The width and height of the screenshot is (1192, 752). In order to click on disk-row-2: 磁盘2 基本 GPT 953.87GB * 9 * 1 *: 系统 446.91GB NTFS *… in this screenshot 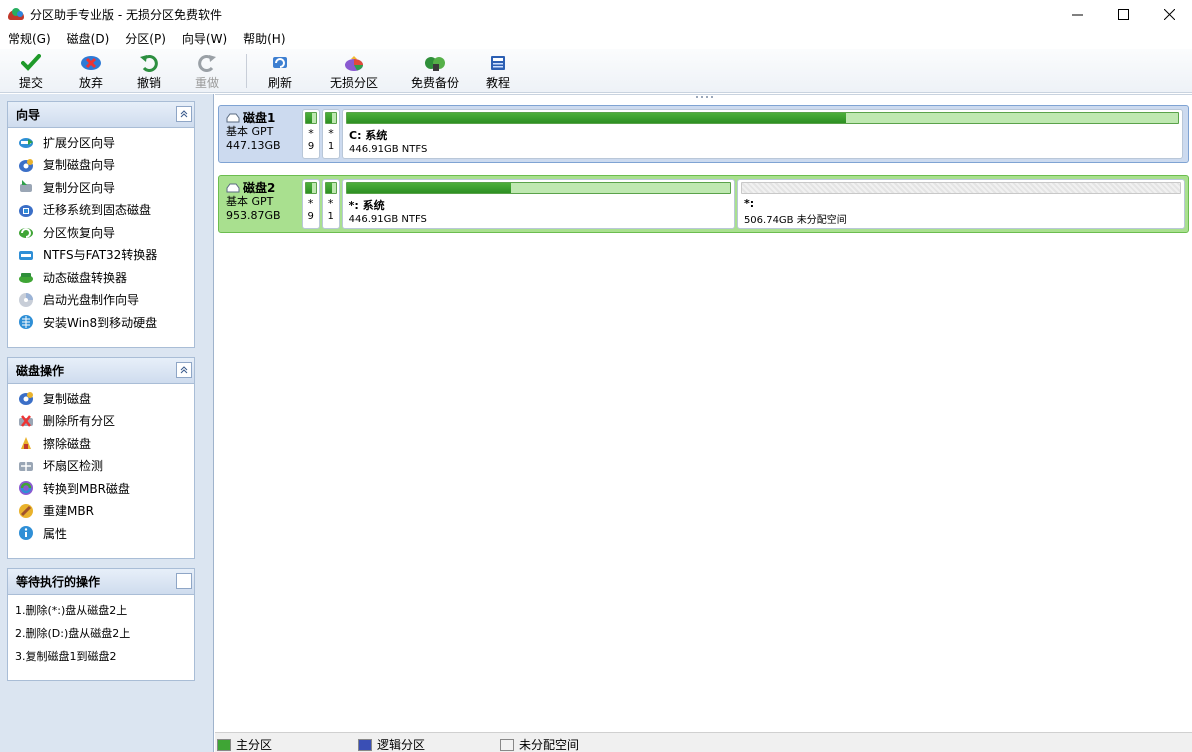, I will do `click(703, 204)`.